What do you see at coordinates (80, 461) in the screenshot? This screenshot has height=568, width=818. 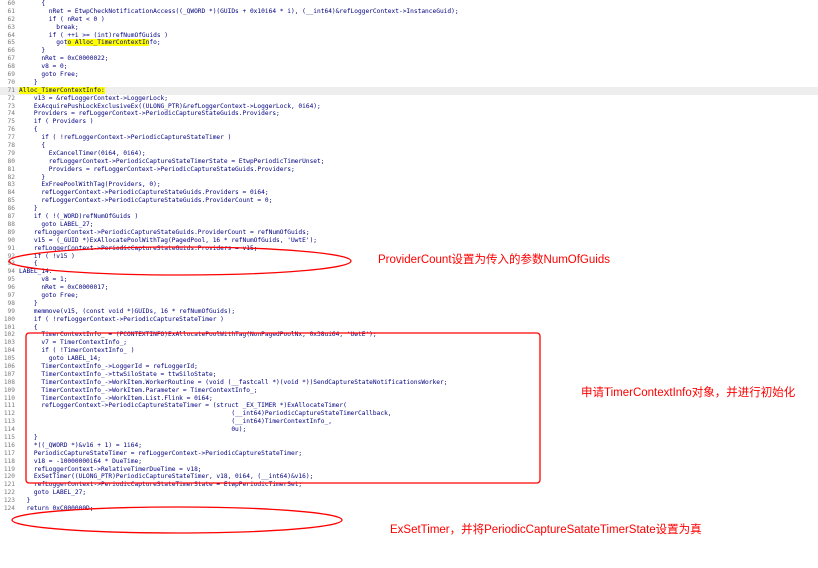 I see `code-text: v18 = -10000000i64 * DueTime;` at bounding box center [80, 461].